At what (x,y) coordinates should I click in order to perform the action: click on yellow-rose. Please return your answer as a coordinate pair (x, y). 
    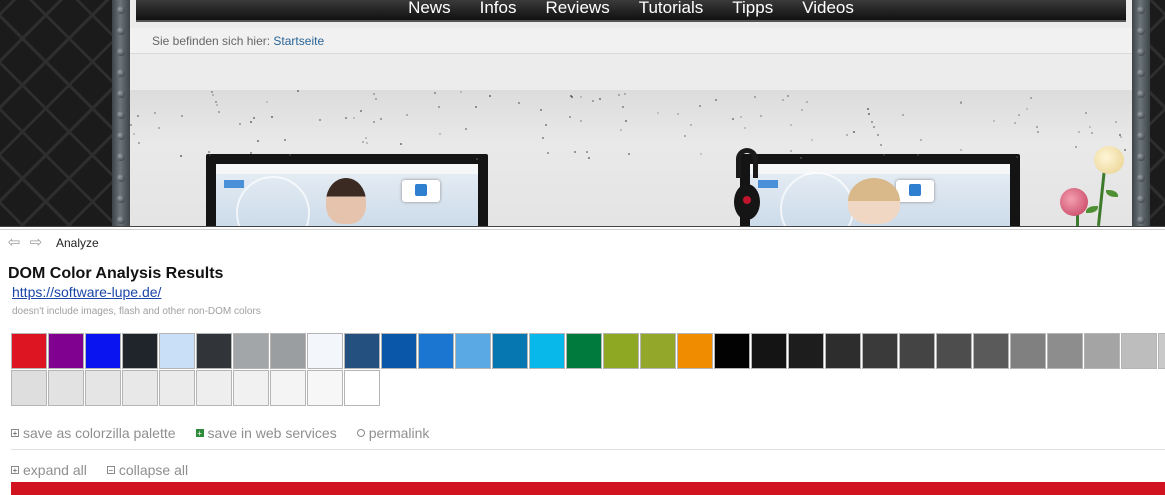
    Looking at the image, I should click on (1109, 160).